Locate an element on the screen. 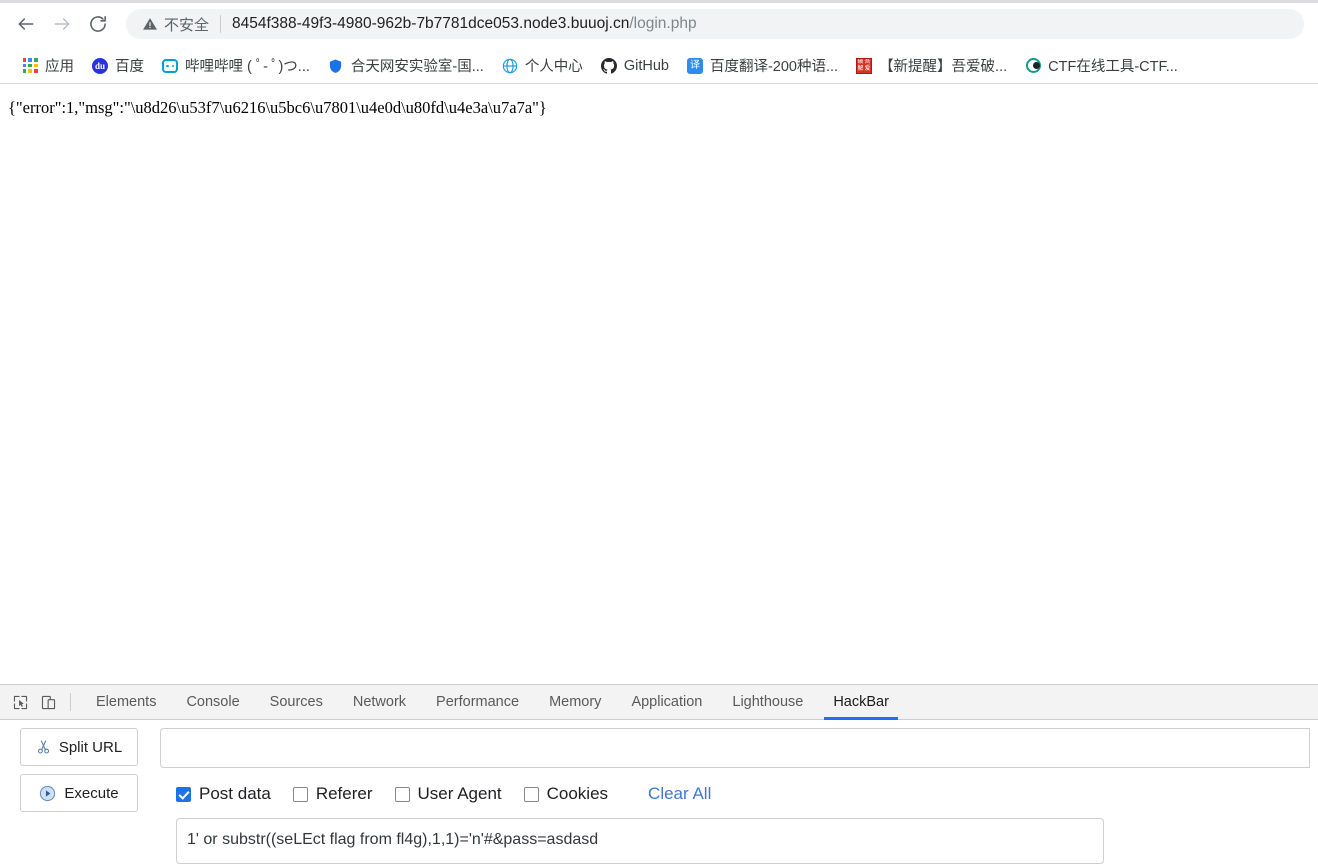 This screenshot has height=868, width=1318. checkbox-cookies: Cookies is located at coordinates (566, 794).